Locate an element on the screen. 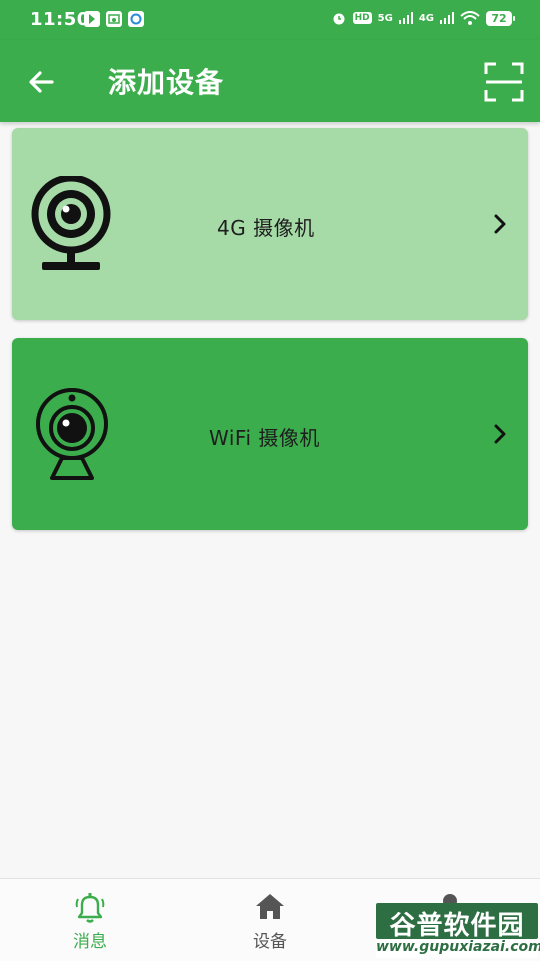  network-5g-label: 5G is located at coordinates (385, 18).